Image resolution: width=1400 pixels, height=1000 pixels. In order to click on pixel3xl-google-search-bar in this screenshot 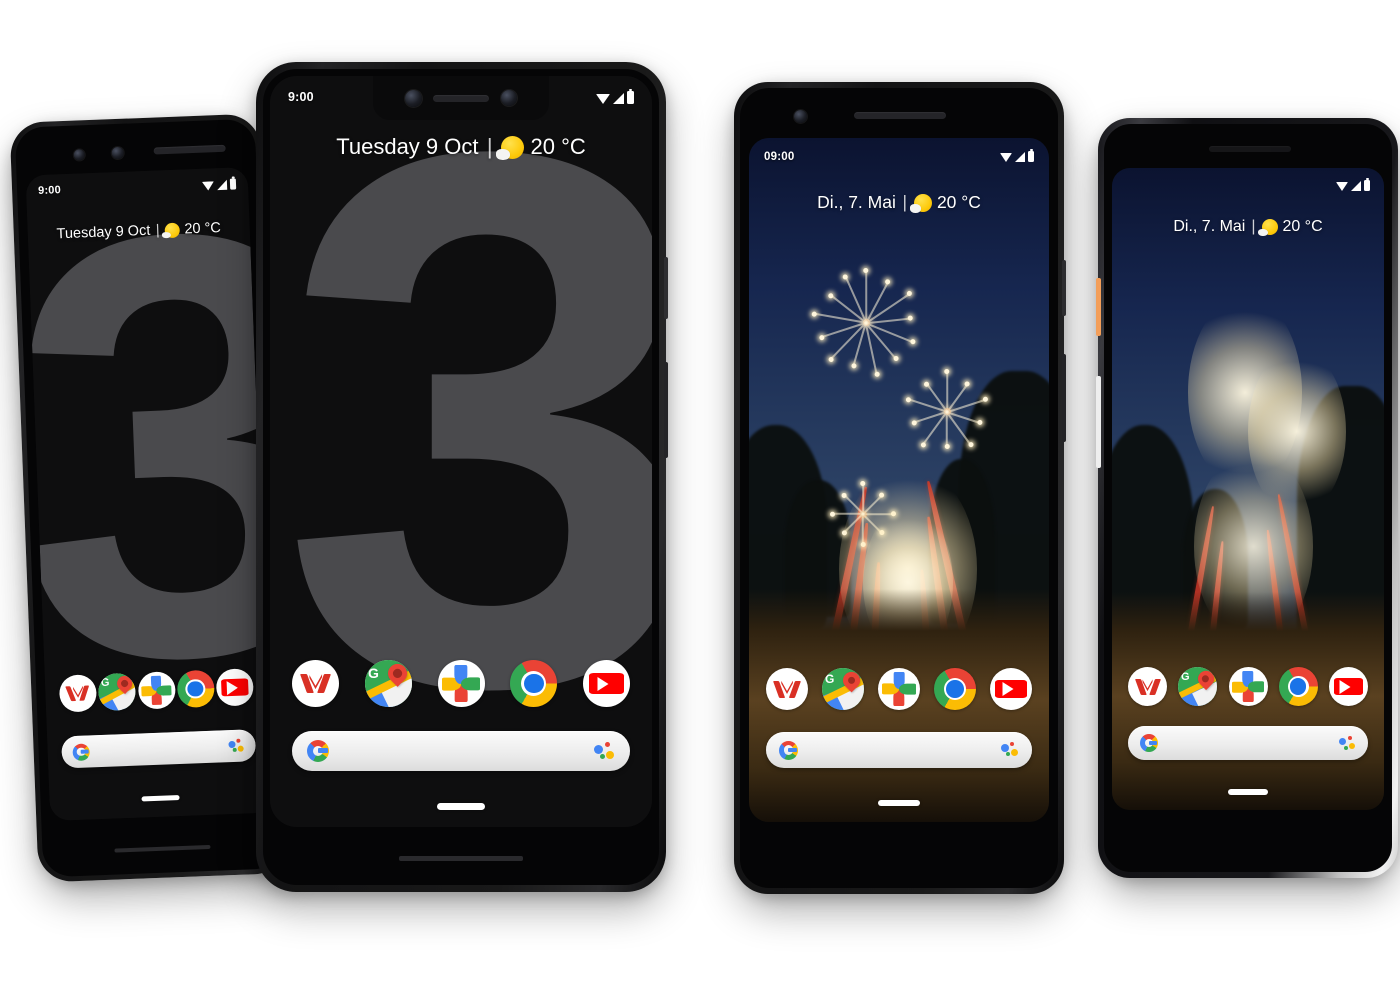, I will do `click(461, 751)`.